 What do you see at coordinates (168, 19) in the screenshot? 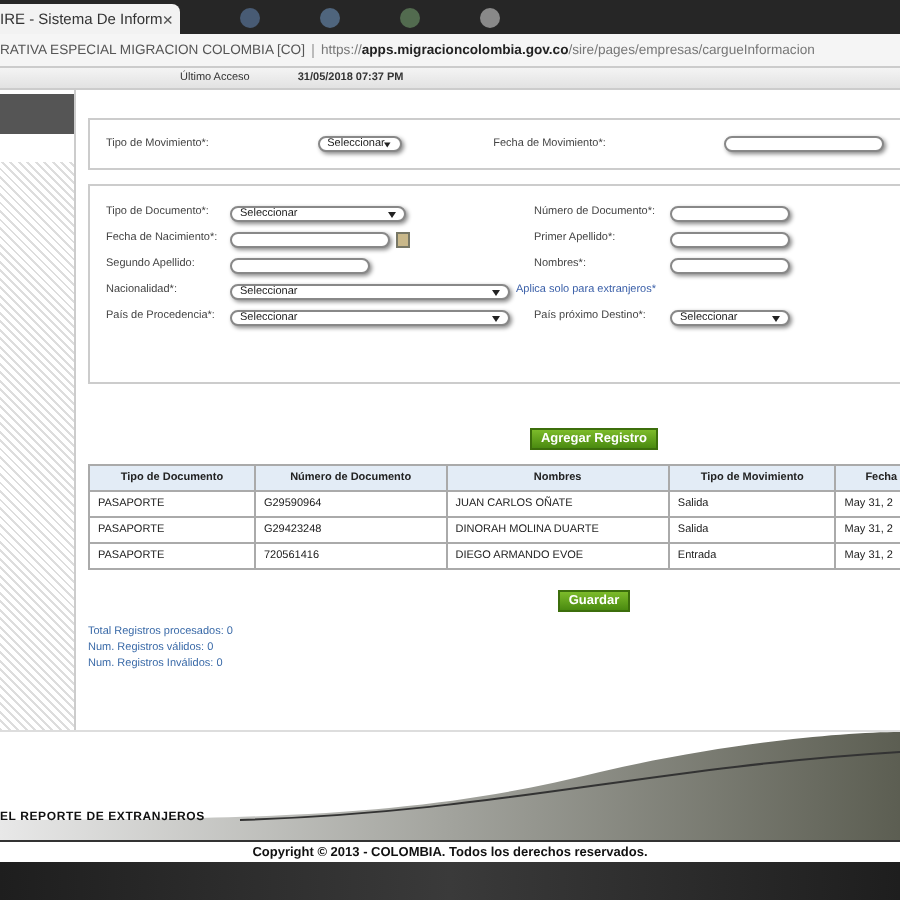
I see `close-icon: ×` at bounding box center [168, 19].